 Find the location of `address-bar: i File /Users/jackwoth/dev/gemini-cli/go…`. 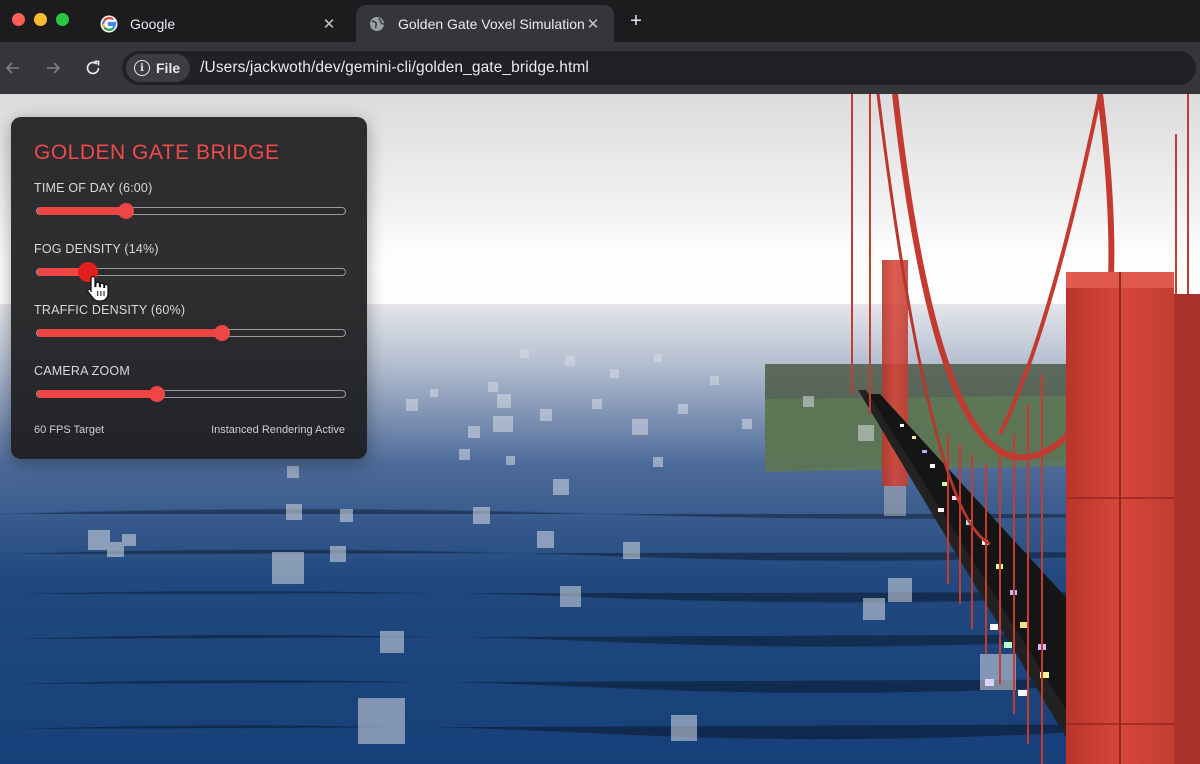

address-bar: i File /Users/jackwoth/dev/gemini-cli/go… is located at coordinates (659, 68).